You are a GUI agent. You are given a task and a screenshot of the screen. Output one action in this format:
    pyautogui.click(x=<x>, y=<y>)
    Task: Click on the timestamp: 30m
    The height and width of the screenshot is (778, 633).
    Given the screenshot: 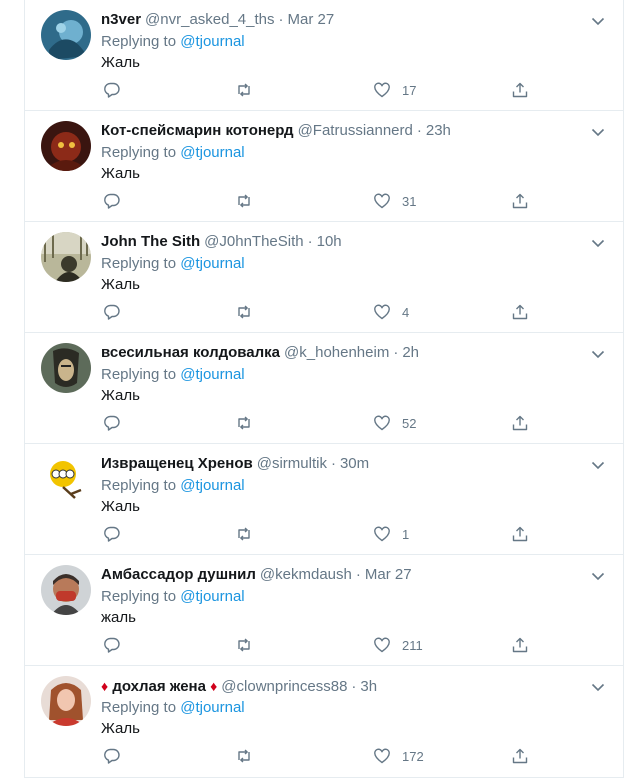 What is the action you would take?
    pyautogui.click(x=354, y=463)
    